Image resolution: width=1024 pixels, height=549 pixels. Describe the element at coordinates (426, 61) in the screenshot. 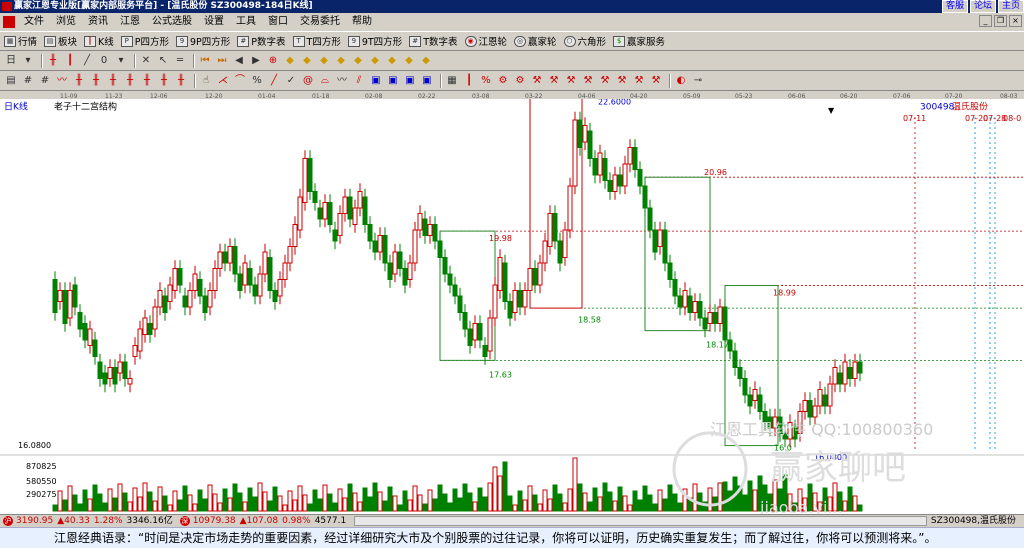

I see `diamond9-icon: ◆` at that location.